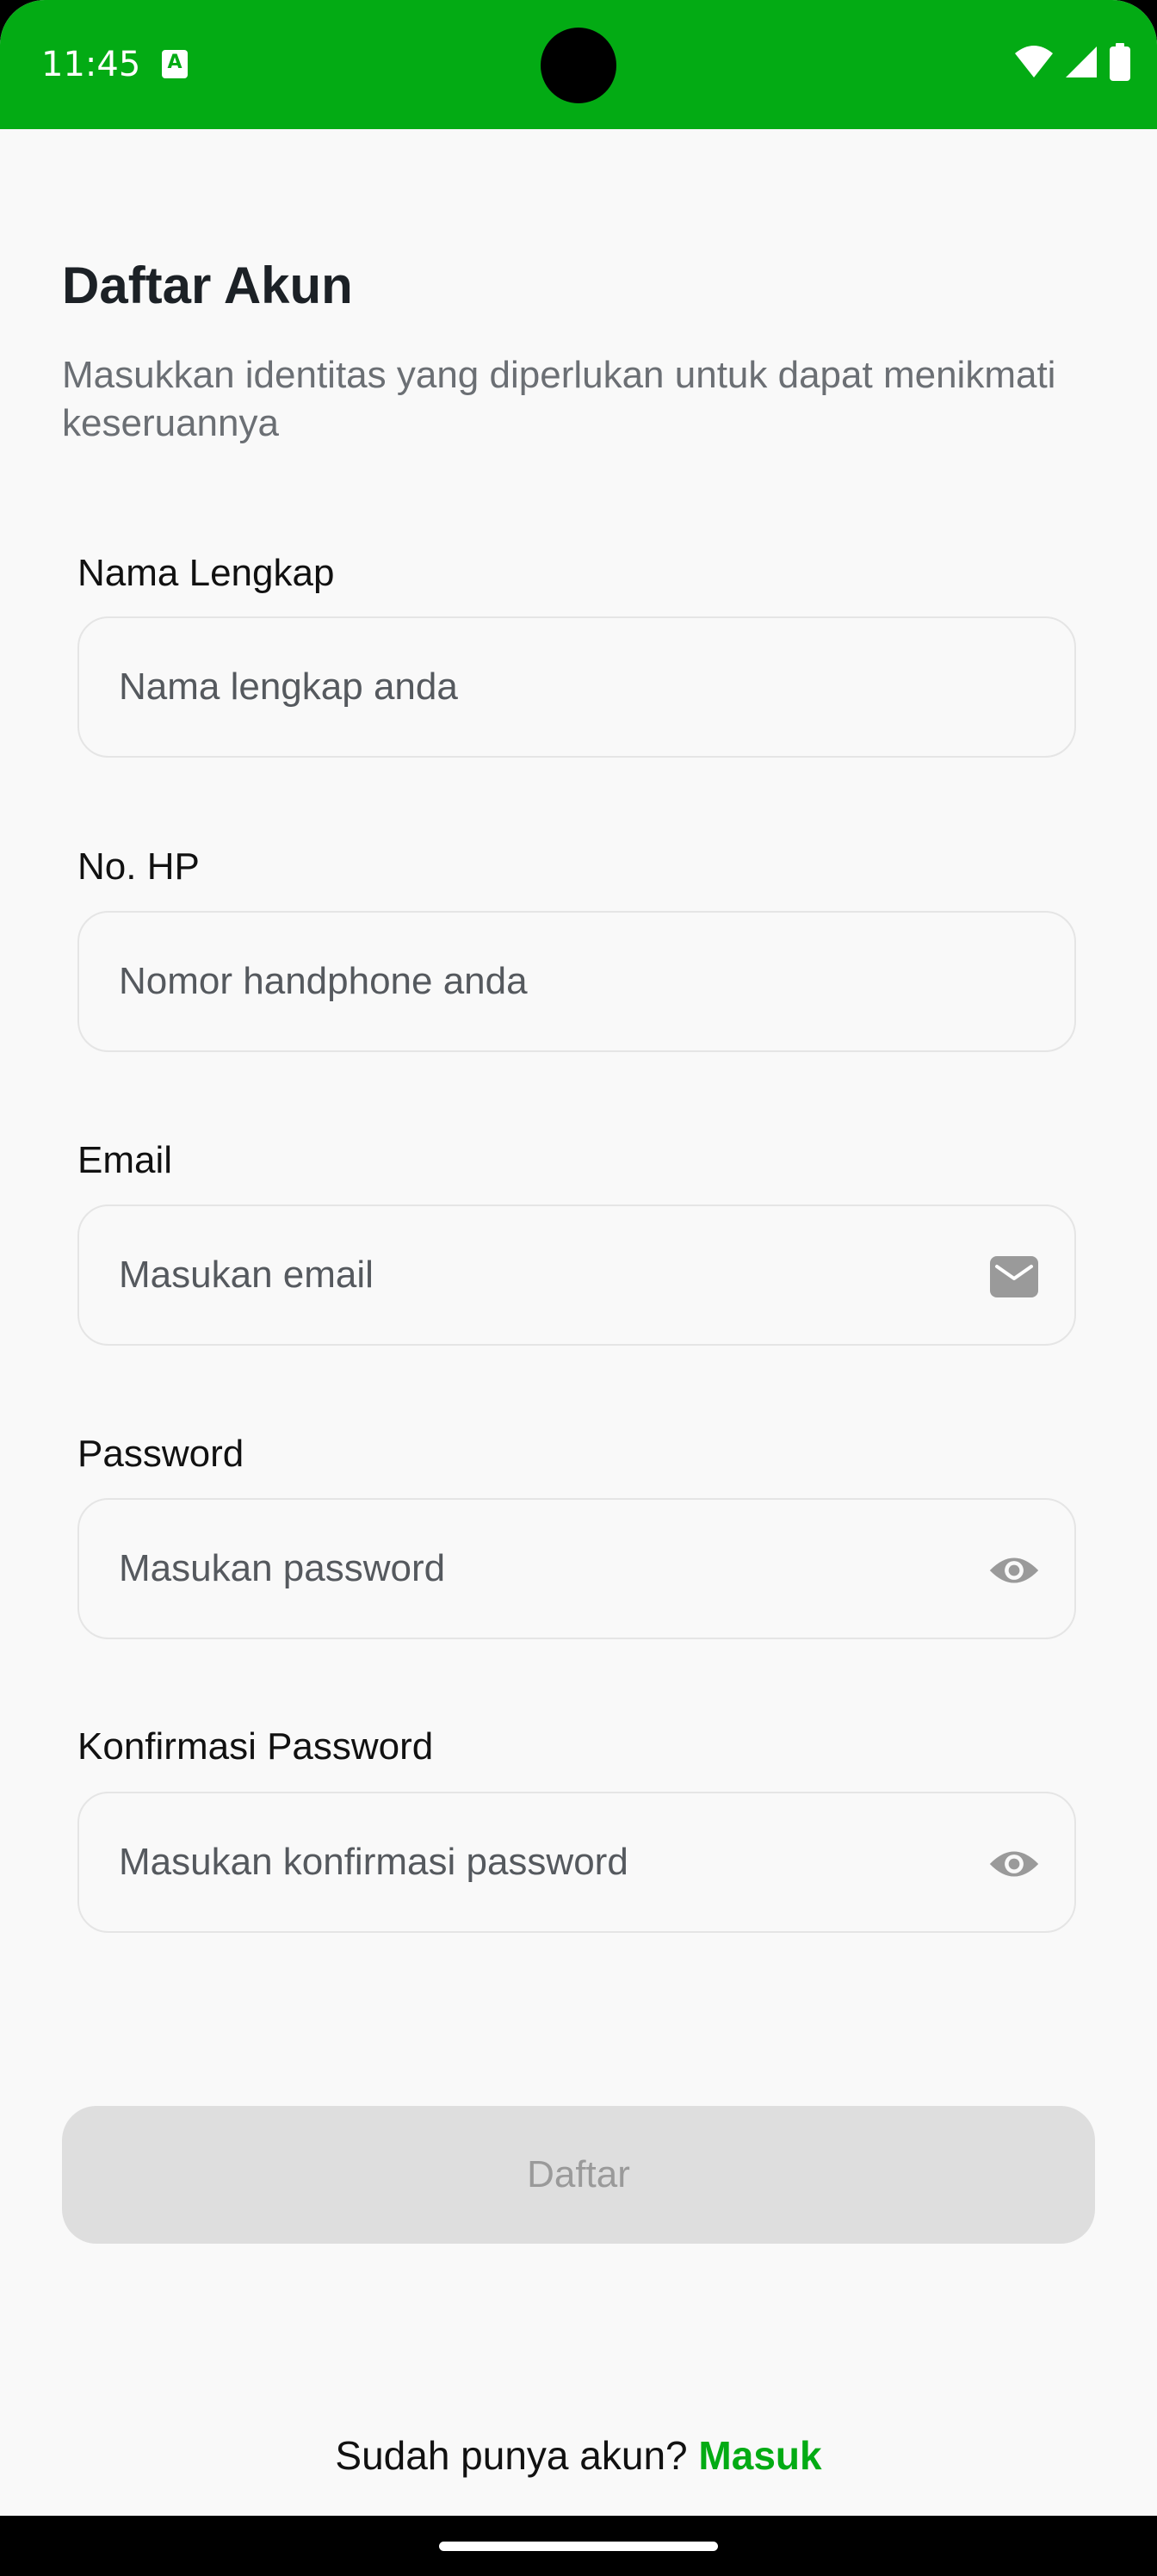  I want to click on phone-label: No. HP, so click(138, 867).